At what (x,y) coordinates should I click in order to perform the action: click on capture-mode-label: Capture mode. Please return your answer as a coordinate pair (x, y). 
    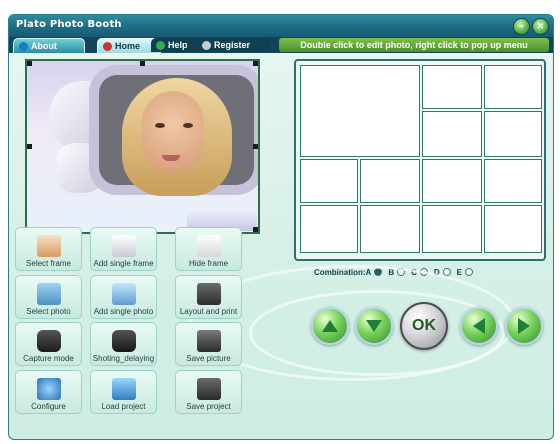
    Looking at the image, I should click on (48, 358).